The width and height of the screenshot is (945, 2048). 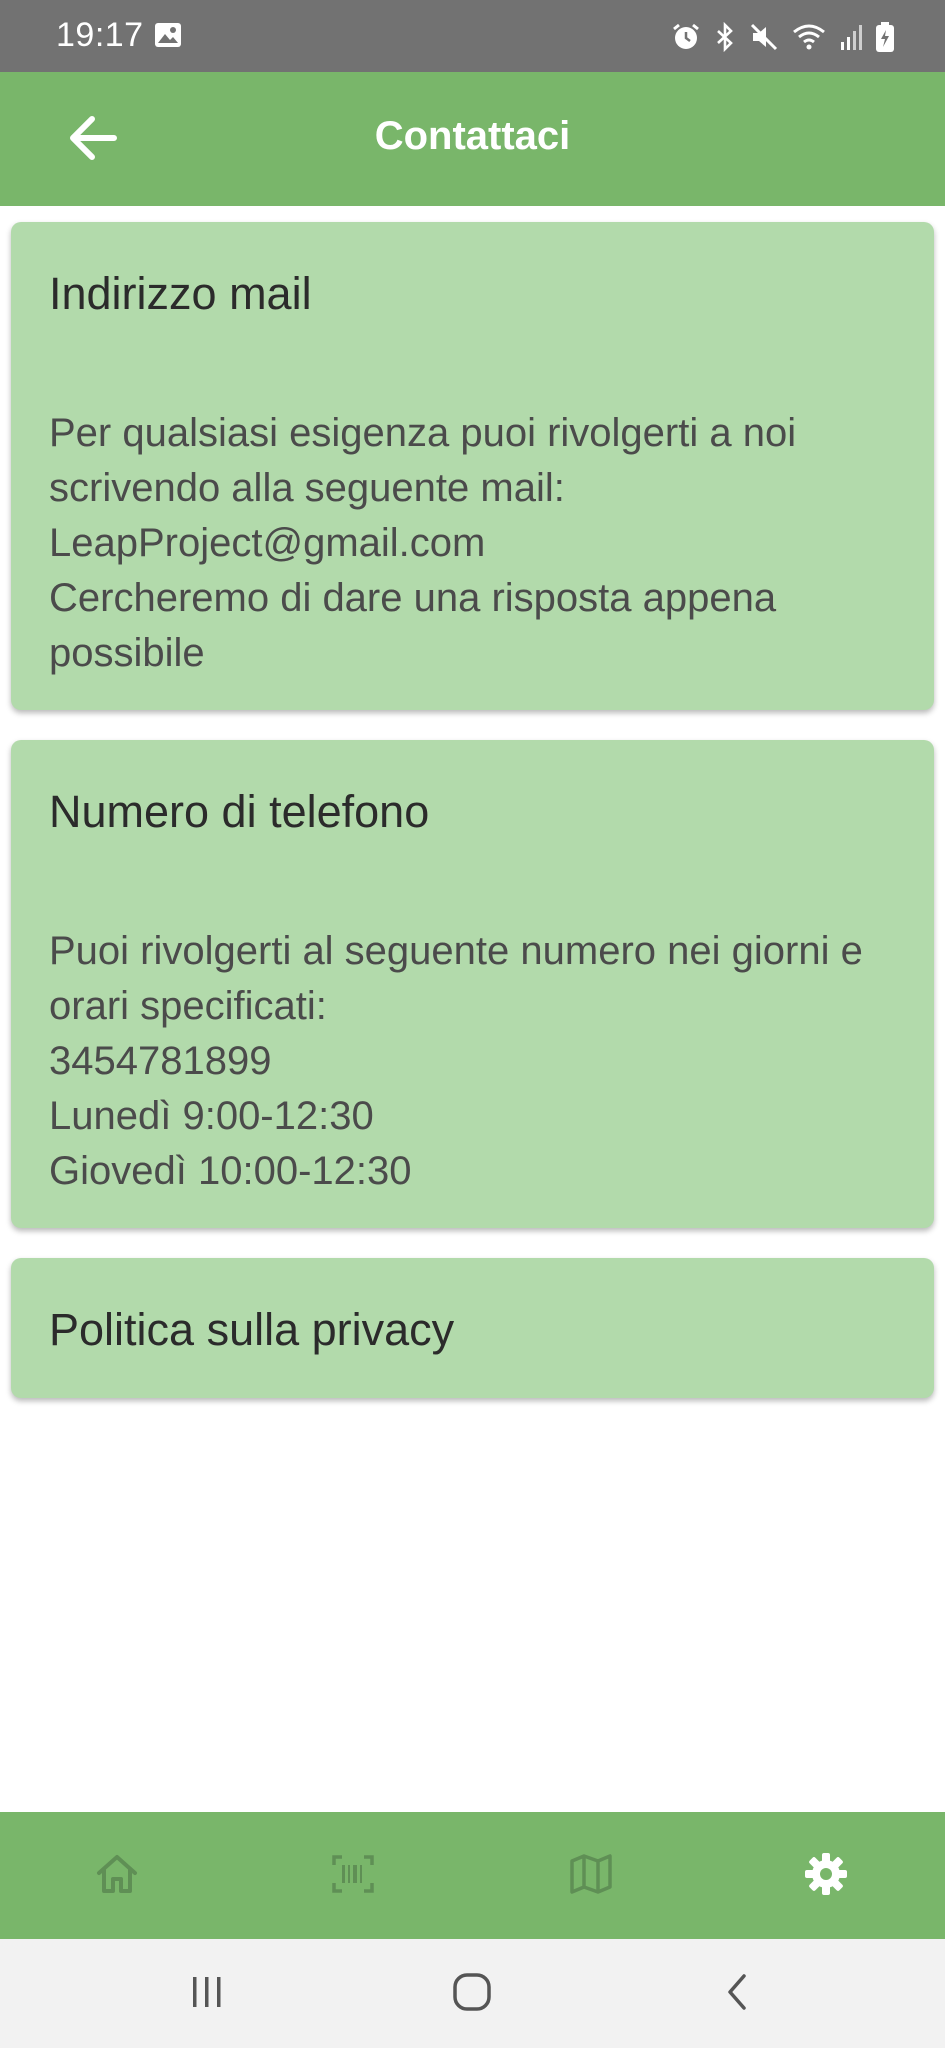 I want to click on map-icon, so click(x=591, y=1876).